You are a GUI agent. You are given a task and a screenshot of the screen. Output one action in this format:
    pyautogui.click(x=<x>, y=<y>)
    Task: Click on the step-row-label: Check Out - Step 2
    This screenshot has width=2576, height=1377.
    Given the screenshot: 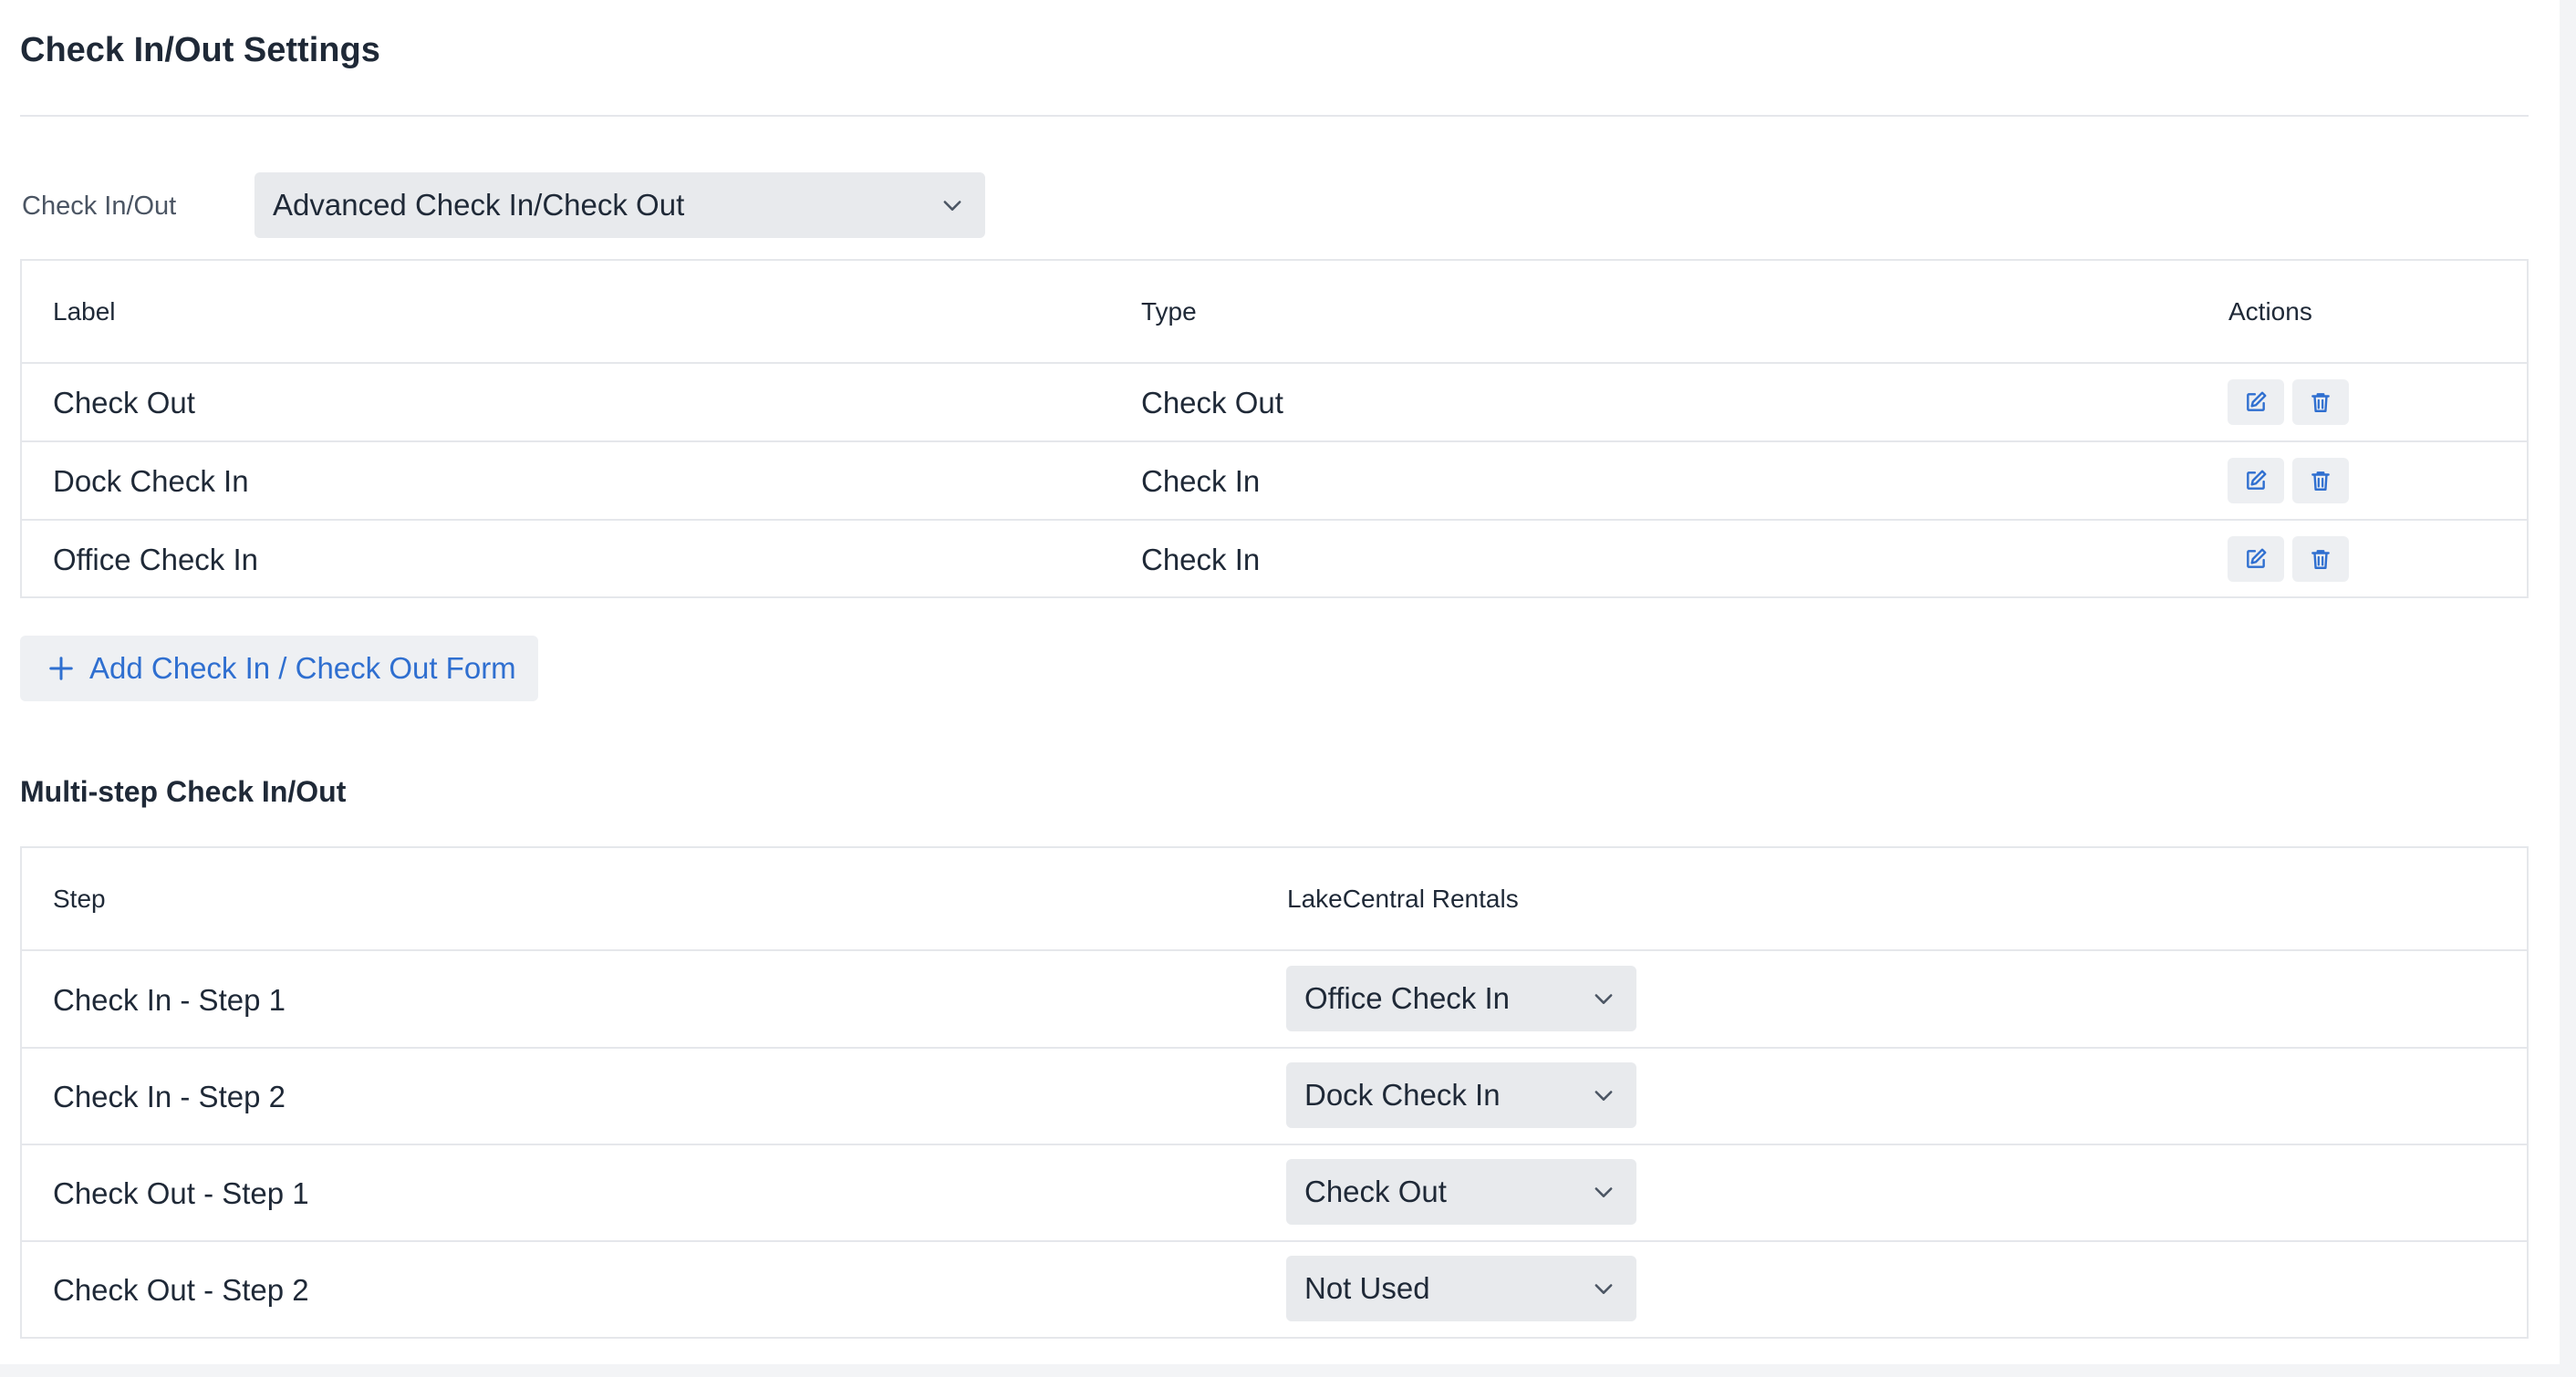 What is the action you would take?
    pyautogui.click(x=181, y=1290)
    